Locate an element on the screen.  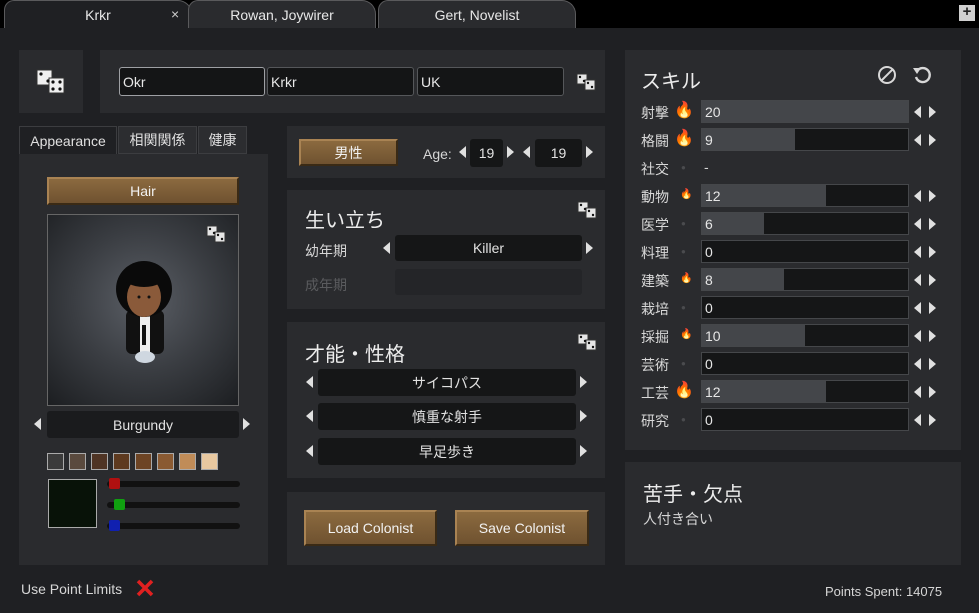
tab-health: 健康 is located at coordinates (222, 140).